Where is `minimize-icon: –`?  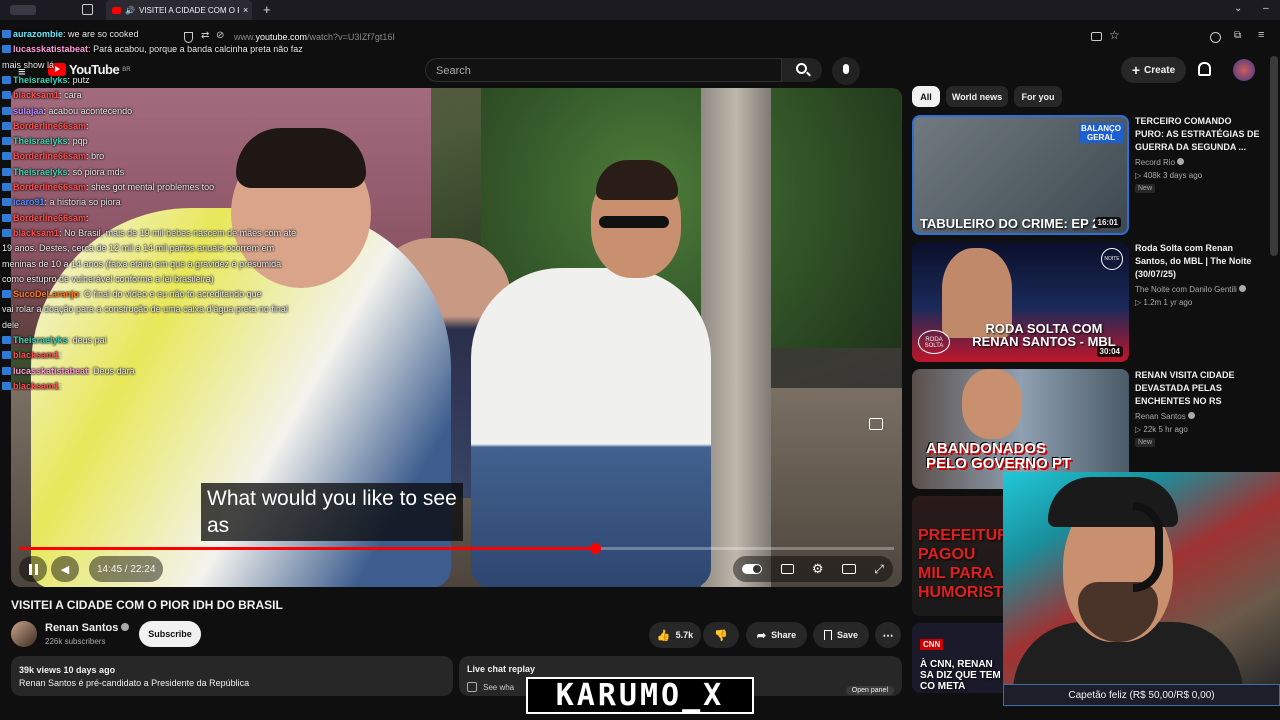
minimize-icon: – is located at coordinates (1266, 8).